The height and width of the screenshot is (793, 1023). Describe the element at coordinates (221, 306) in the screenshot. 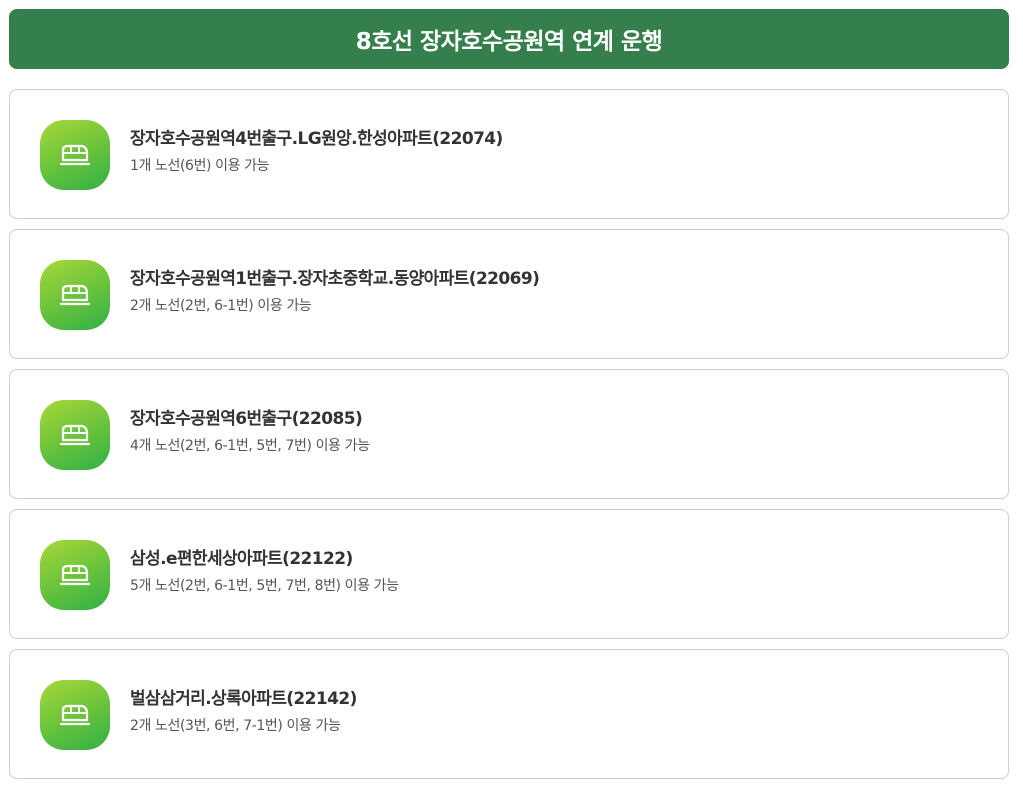

I see `bus-stop-routes: 2개 노선(2번, 6-1번) 이용 가능` at that location.